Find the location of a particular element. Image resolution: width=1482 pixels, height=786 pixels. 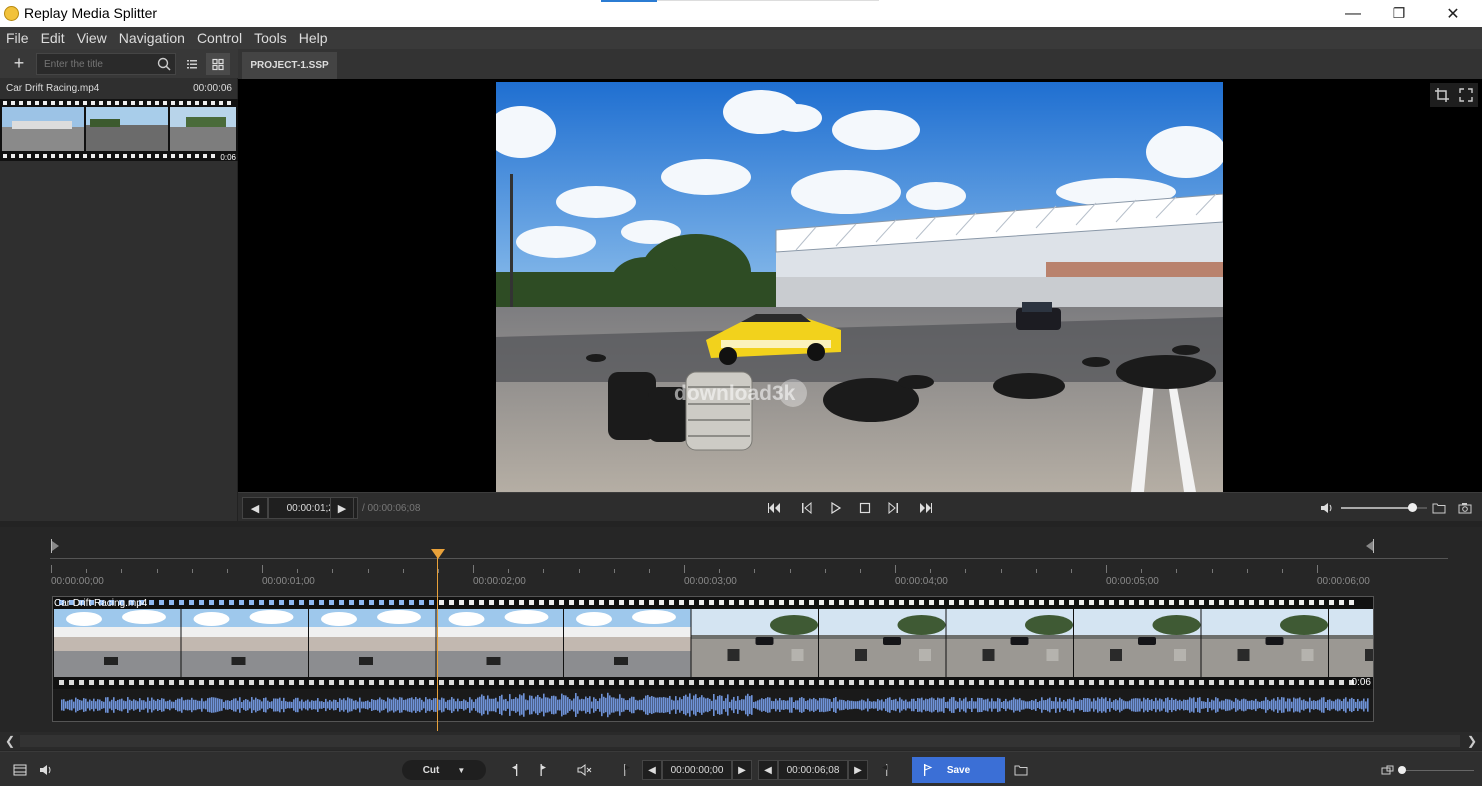

menu-tools: Tools is located at coordinates (270, 38).